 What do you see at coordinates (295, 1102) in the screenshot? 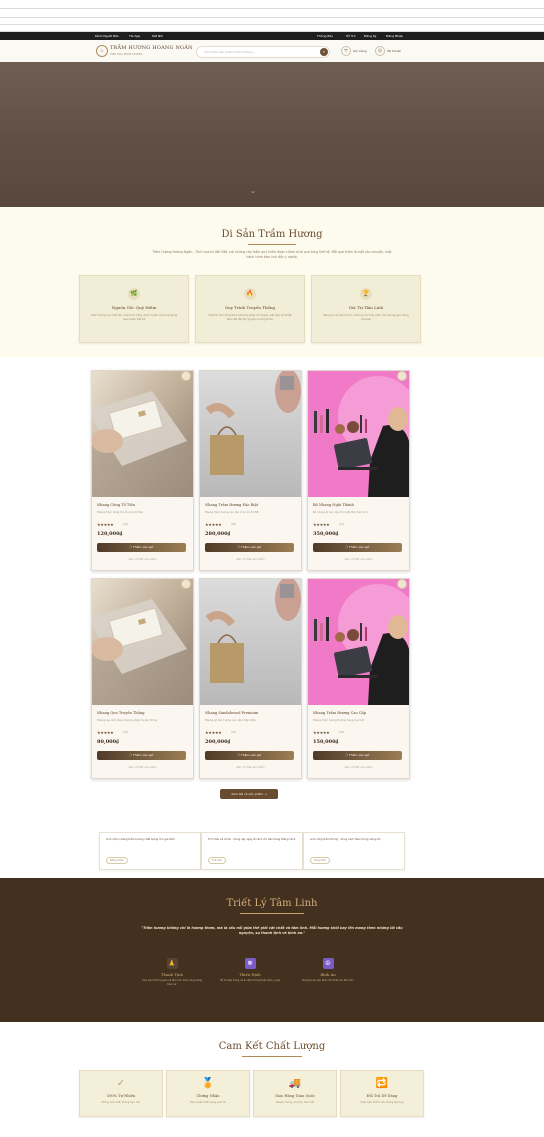
I see `quality-card-desc: Nhanh chóng, an toàn, bảo mật` at bounding box center [295, 1102].